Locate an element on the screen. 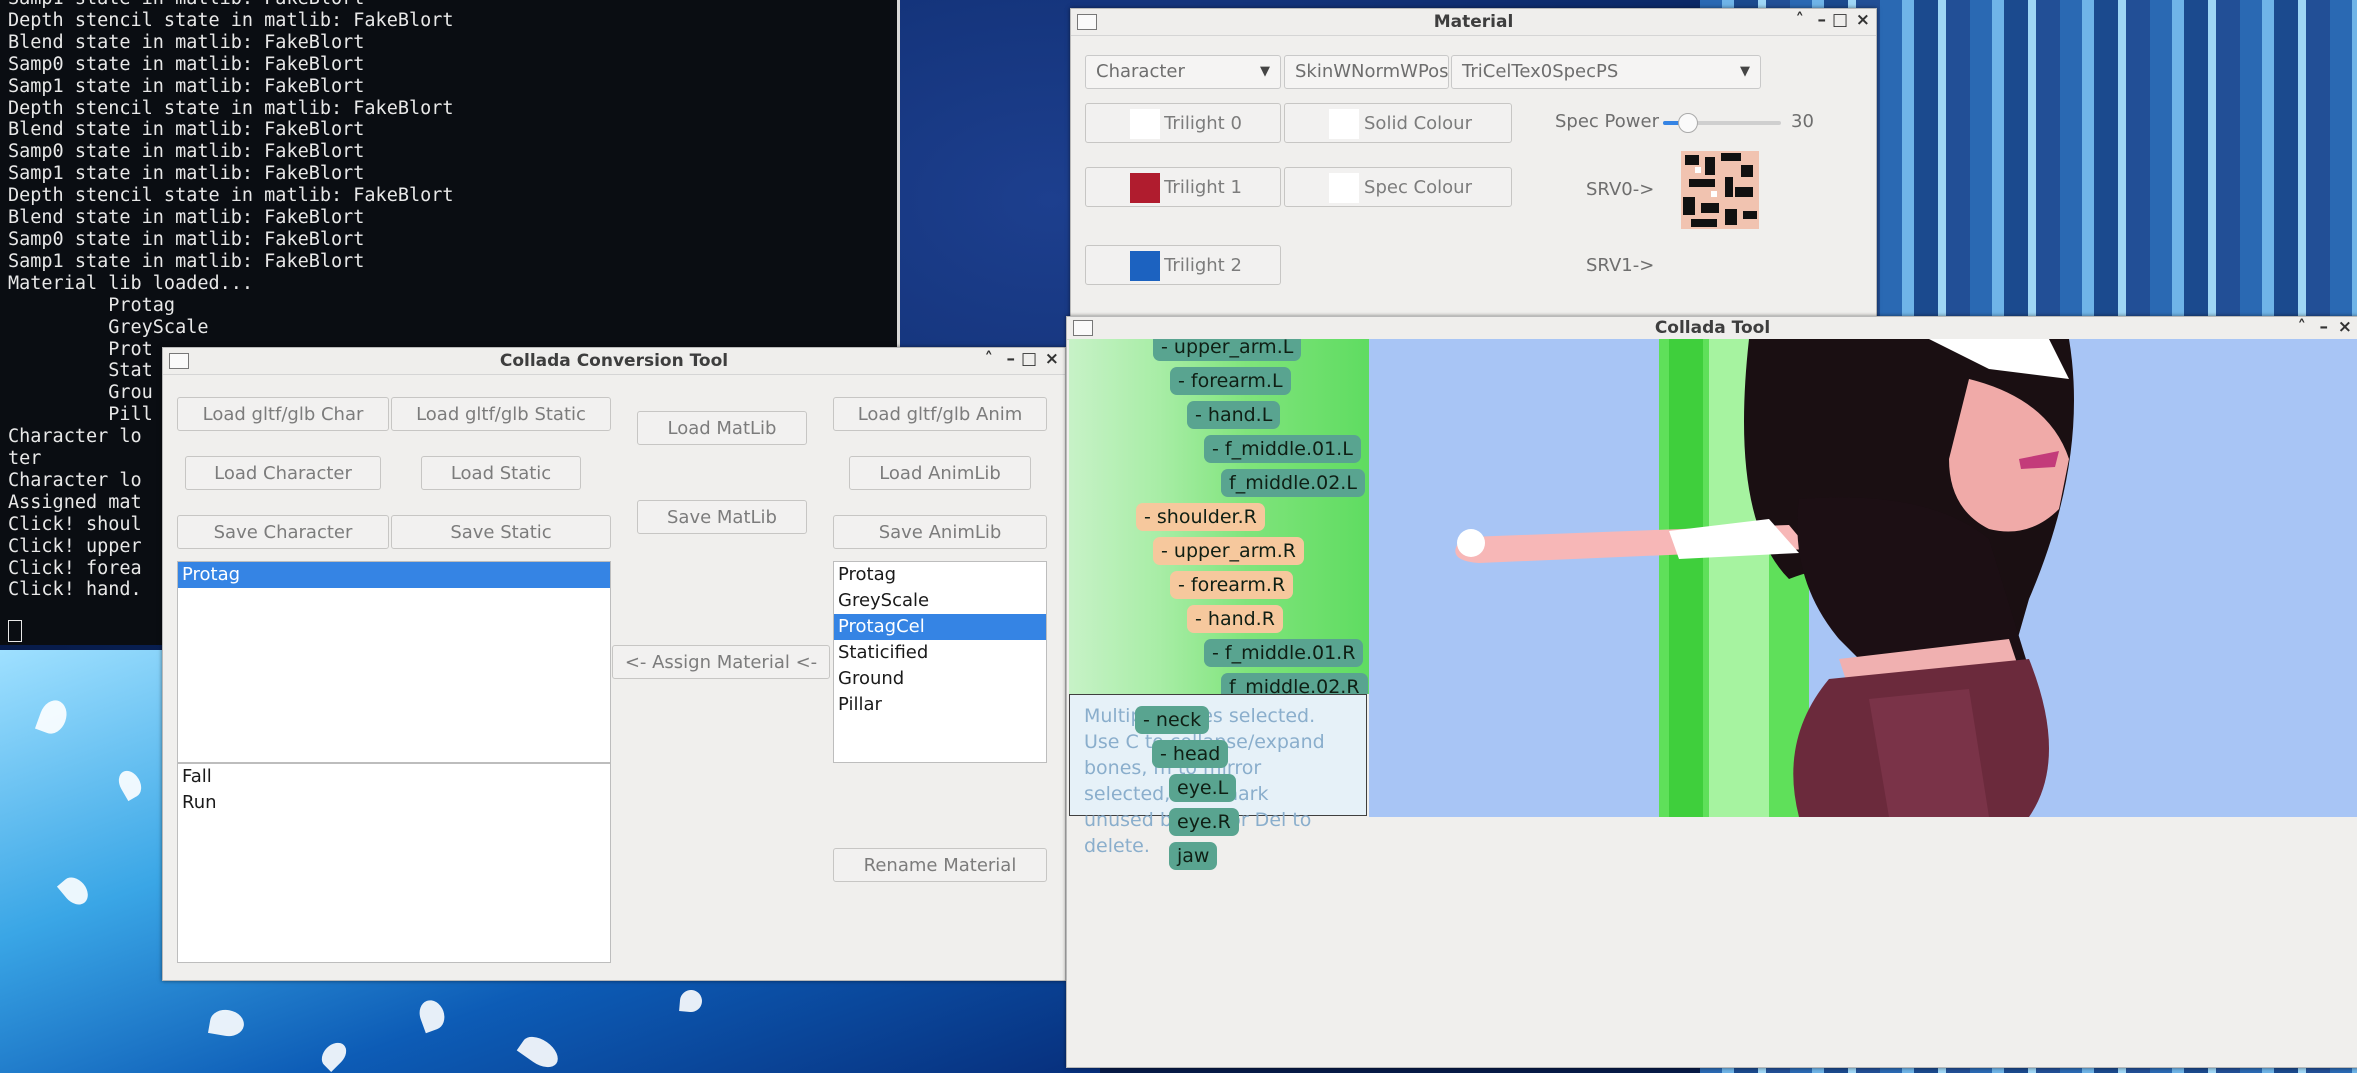 This screenshot has width=2357, height=1073. bone-node: eye.L is located at coordinates (1203, 788).